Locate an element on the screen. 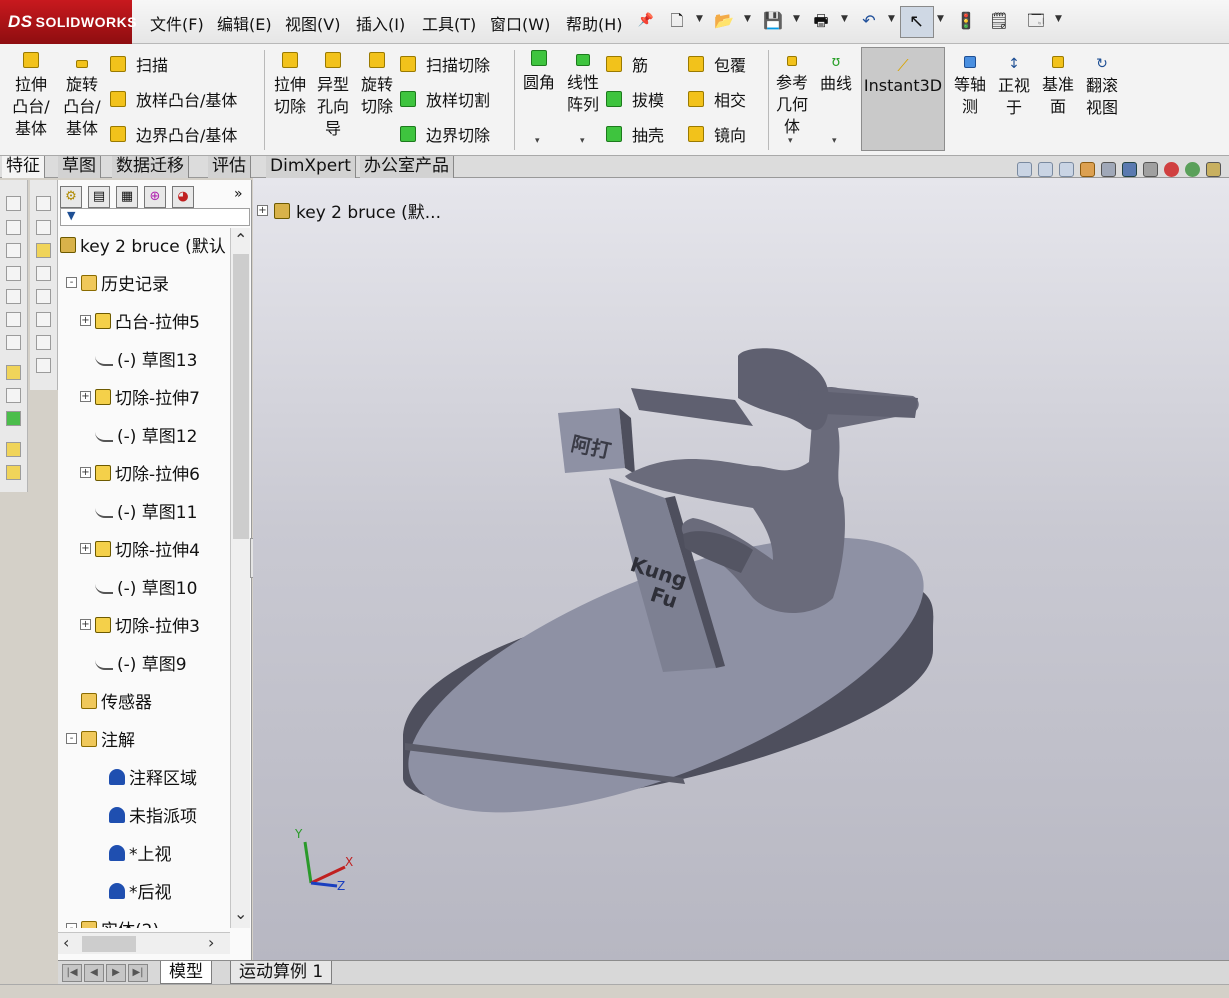 This screenshot has width=1229, height=998. wrap-button: 包覆 is located at coordinates (717, 64).